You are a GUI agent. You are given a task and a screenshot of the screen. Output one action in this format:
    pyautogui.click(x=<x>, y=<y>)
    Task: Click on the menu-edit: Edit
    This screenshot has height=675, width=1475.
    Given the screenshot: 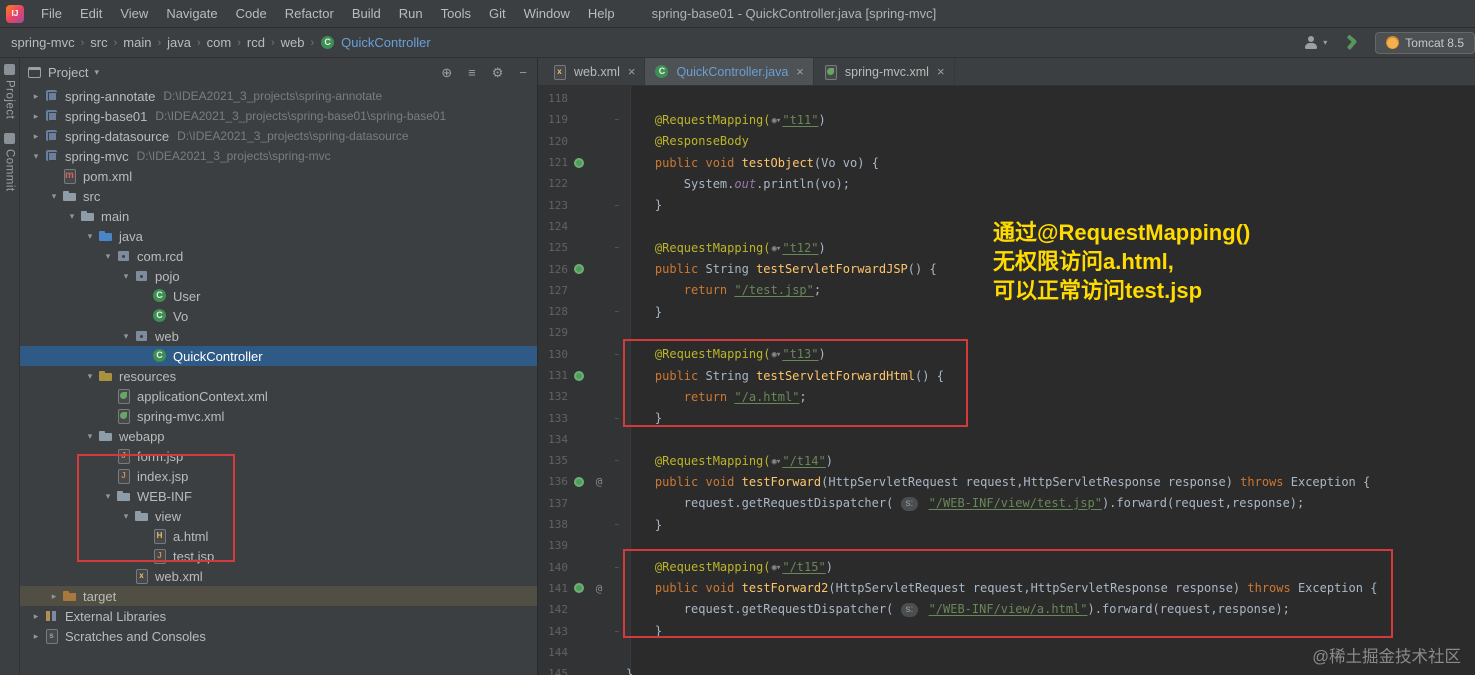 What is the action you would take?
    pyautogui.click(x=91, y=14)
    